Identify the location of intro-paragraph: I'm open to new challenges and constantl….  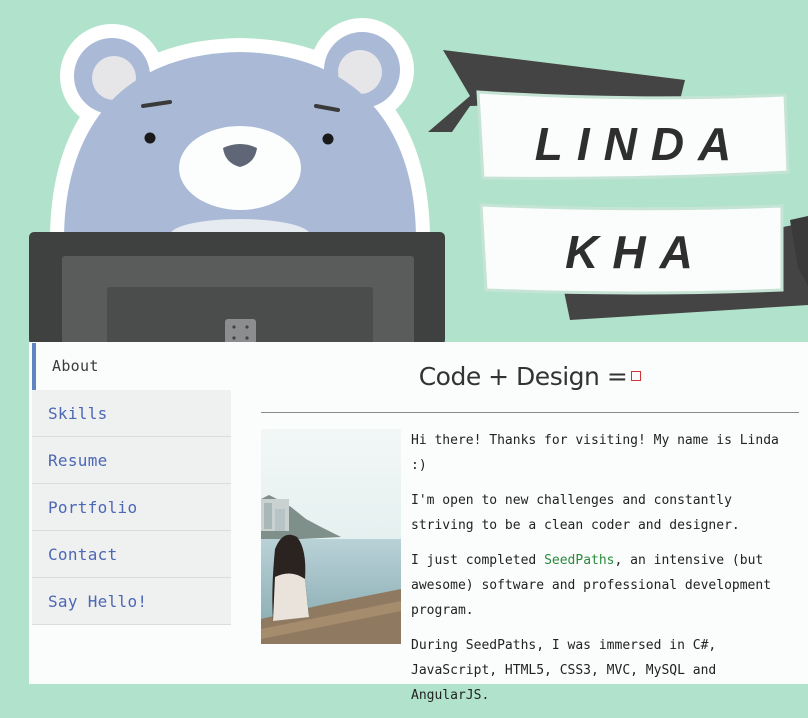
(575, 513).